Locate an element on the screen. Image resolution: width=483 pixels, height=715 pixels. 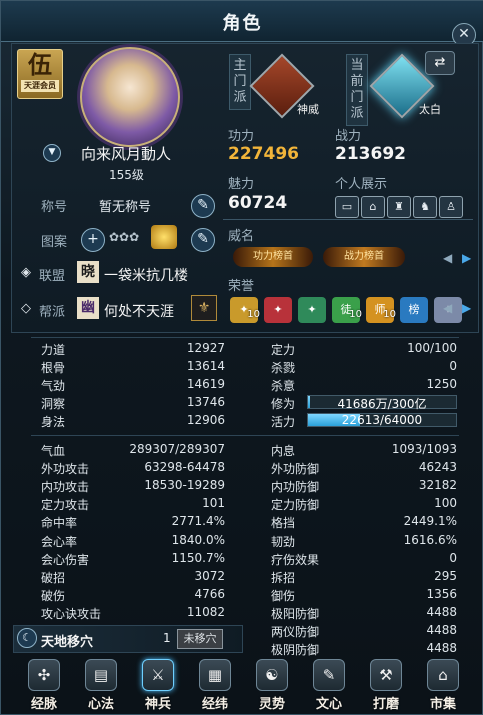
member-rank-badge: 伍 天涯会员 is located at coordinates (40, 74).